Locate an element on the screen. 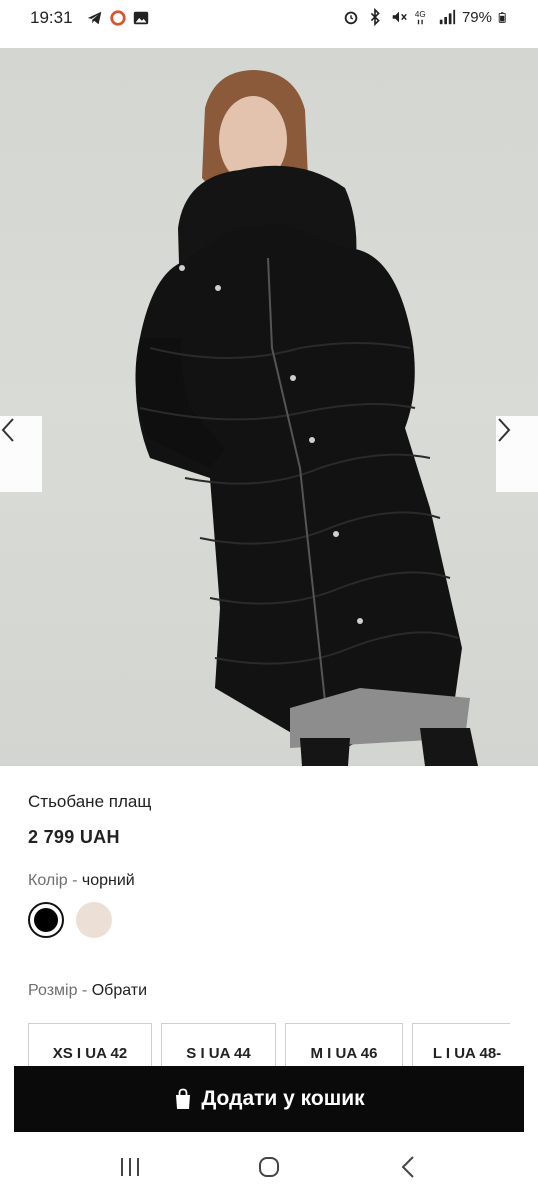  color-value: чорний is located at coordinates (108, 880).